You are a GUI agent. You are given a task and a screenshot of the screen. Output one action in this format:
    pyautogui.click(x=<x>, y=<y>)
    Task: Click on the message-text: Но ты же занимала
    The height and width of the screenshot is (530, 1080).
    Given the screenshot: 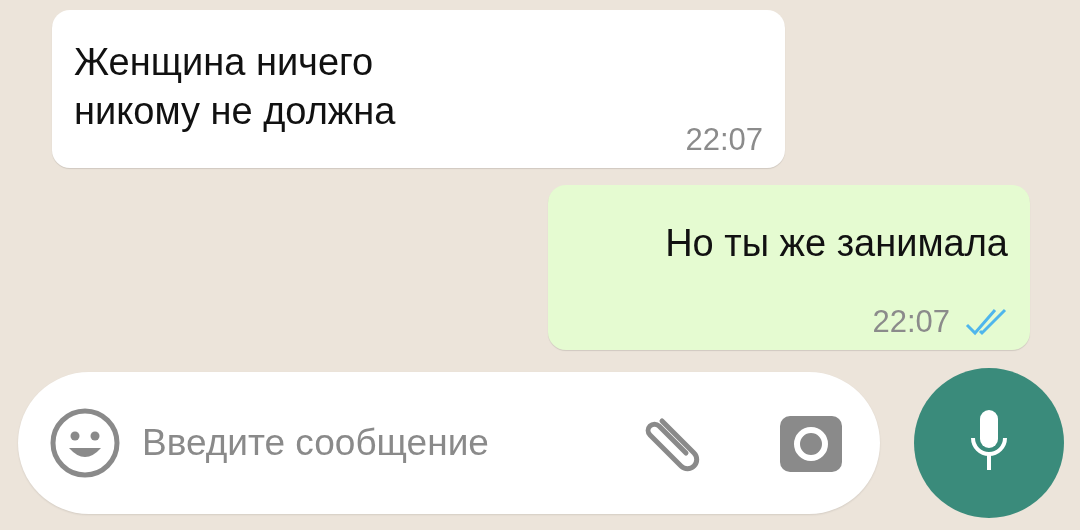 What is the action you would take?
    pyautogui.click(x=836, y=243)
    